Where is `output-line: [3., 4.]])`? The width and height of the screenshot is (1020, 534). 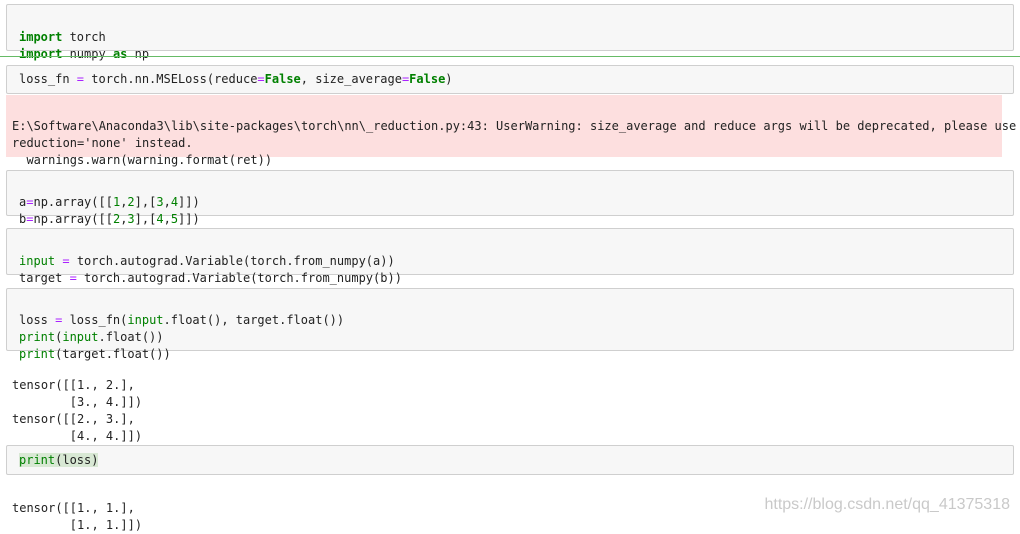 output-line: [3., 4.]]) is located at coordinates (77, 402).